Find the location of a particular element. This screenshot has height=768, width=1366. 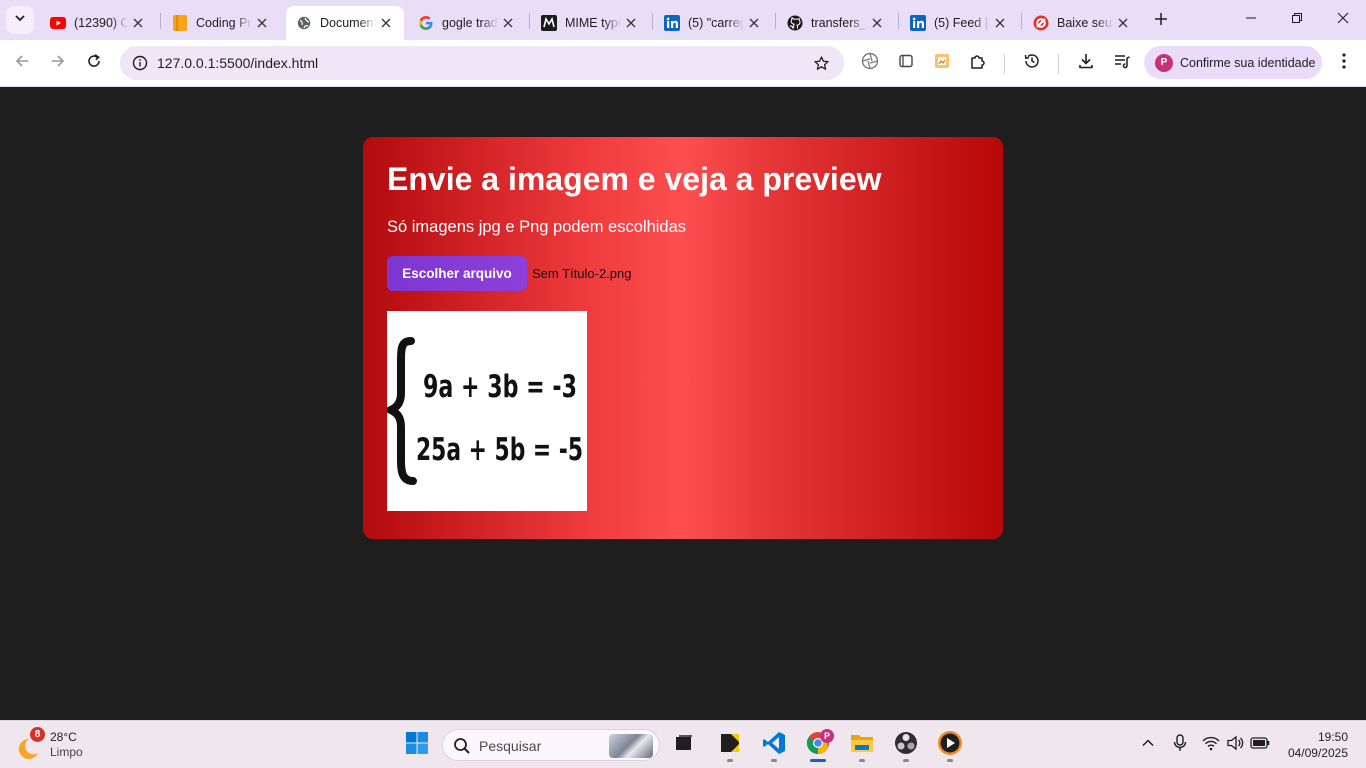

clock-date: 04/09/2025 is located at coordinates (1317, 753).